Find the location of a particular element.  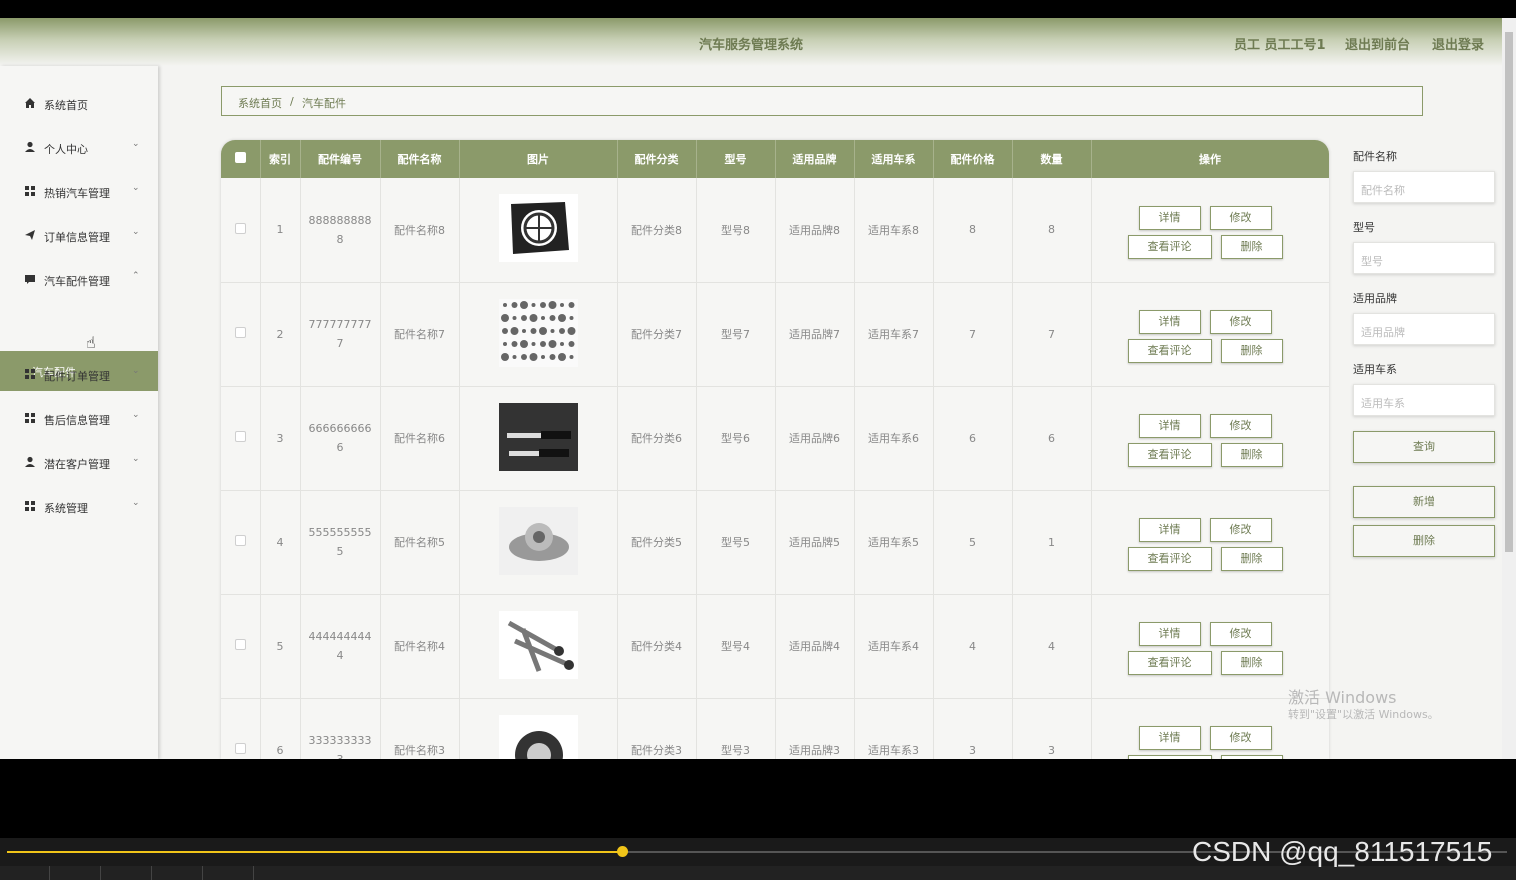

query-button: 查询 is located at coordinates (1424, 447).